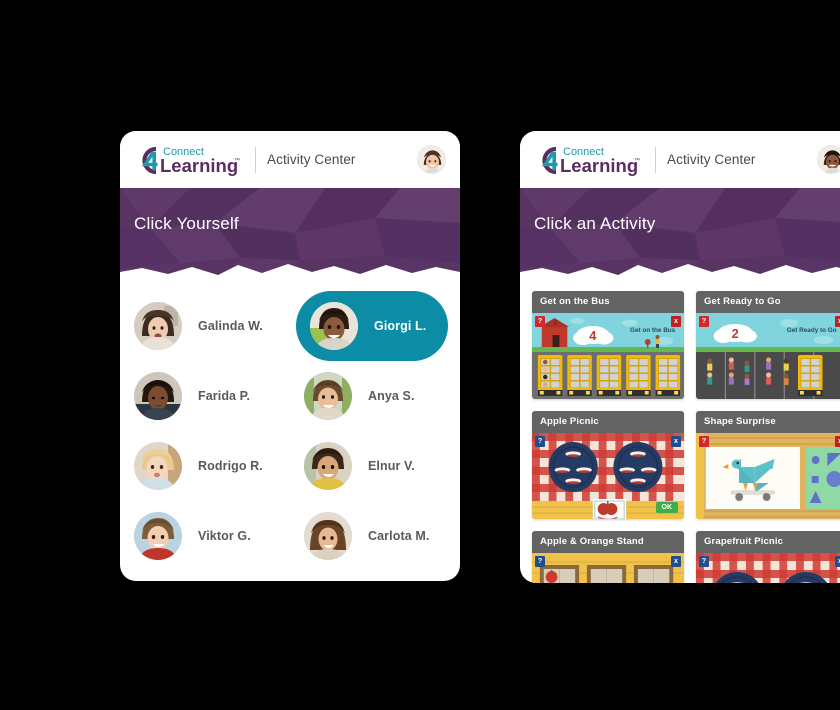 Image resolution: width=840 pixels, height=710 pixels. Describe the element at coordinates (768, 476) in the screenshot. I see `tangram-bird-scene: ? x` at that location.